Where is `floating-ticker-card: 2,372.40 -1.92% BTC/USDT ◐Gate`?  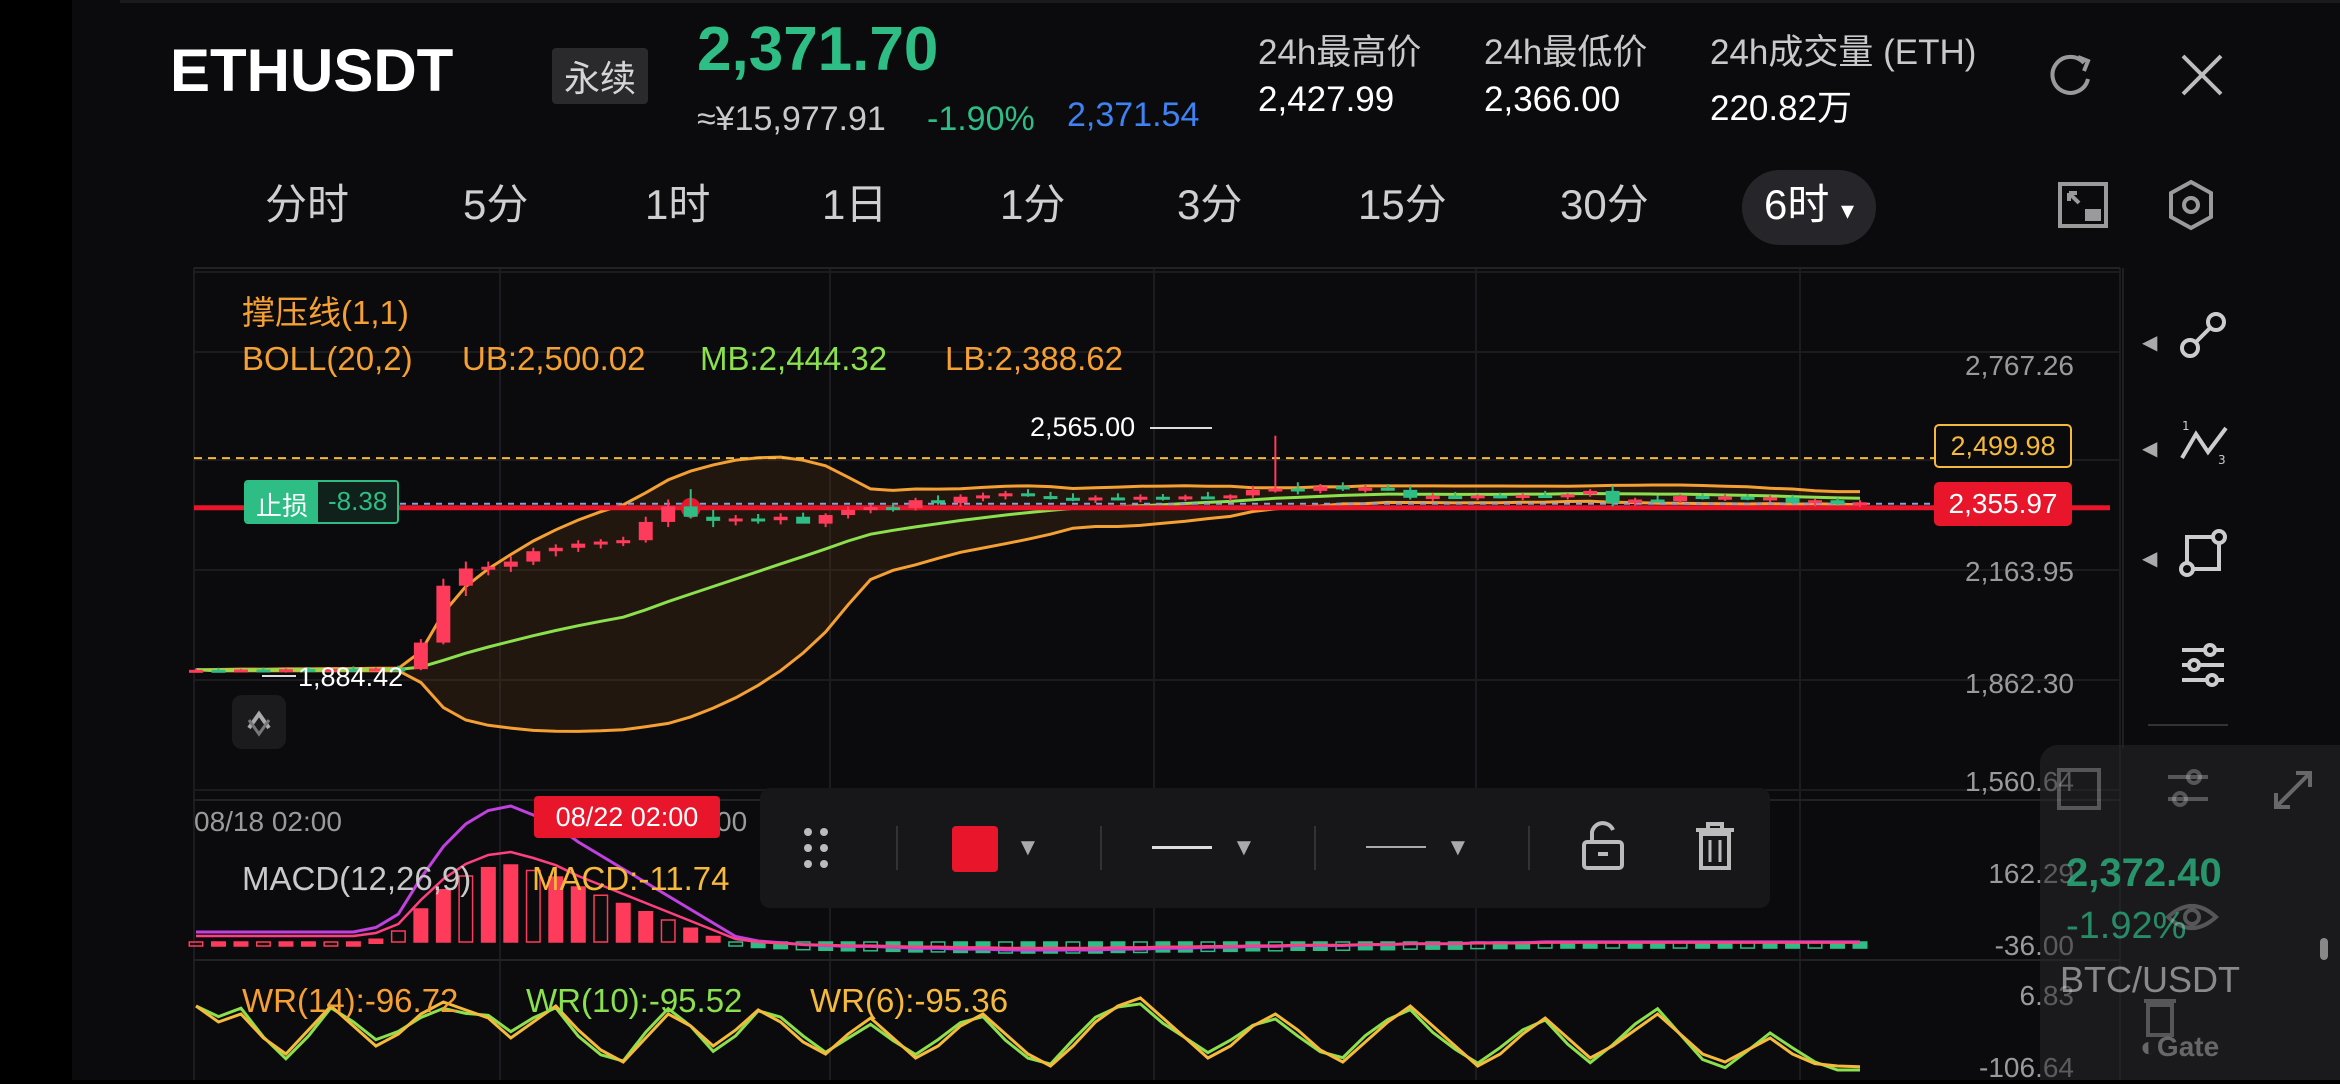 floating-ticker-card: 2,372.40 -1.92% BTC/USDT ◐Gate is located at coordinates (2190, 912).